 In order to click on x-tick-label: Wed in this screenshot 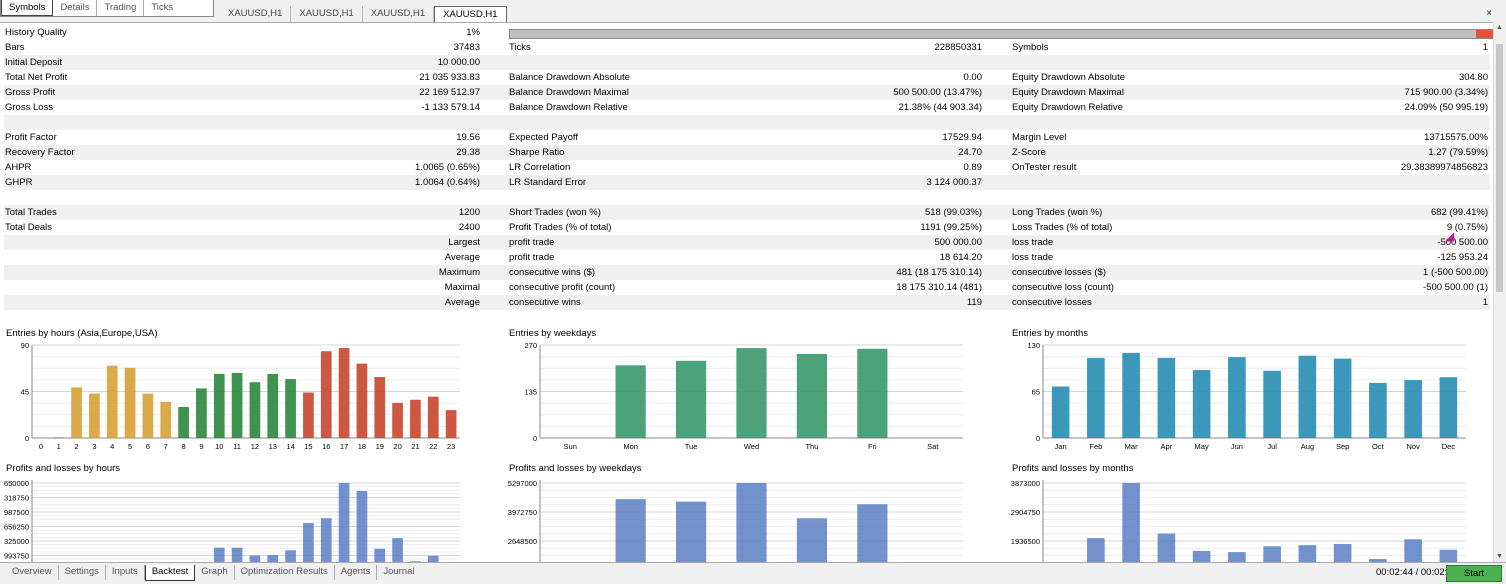, I will do `click(751, 446)`.